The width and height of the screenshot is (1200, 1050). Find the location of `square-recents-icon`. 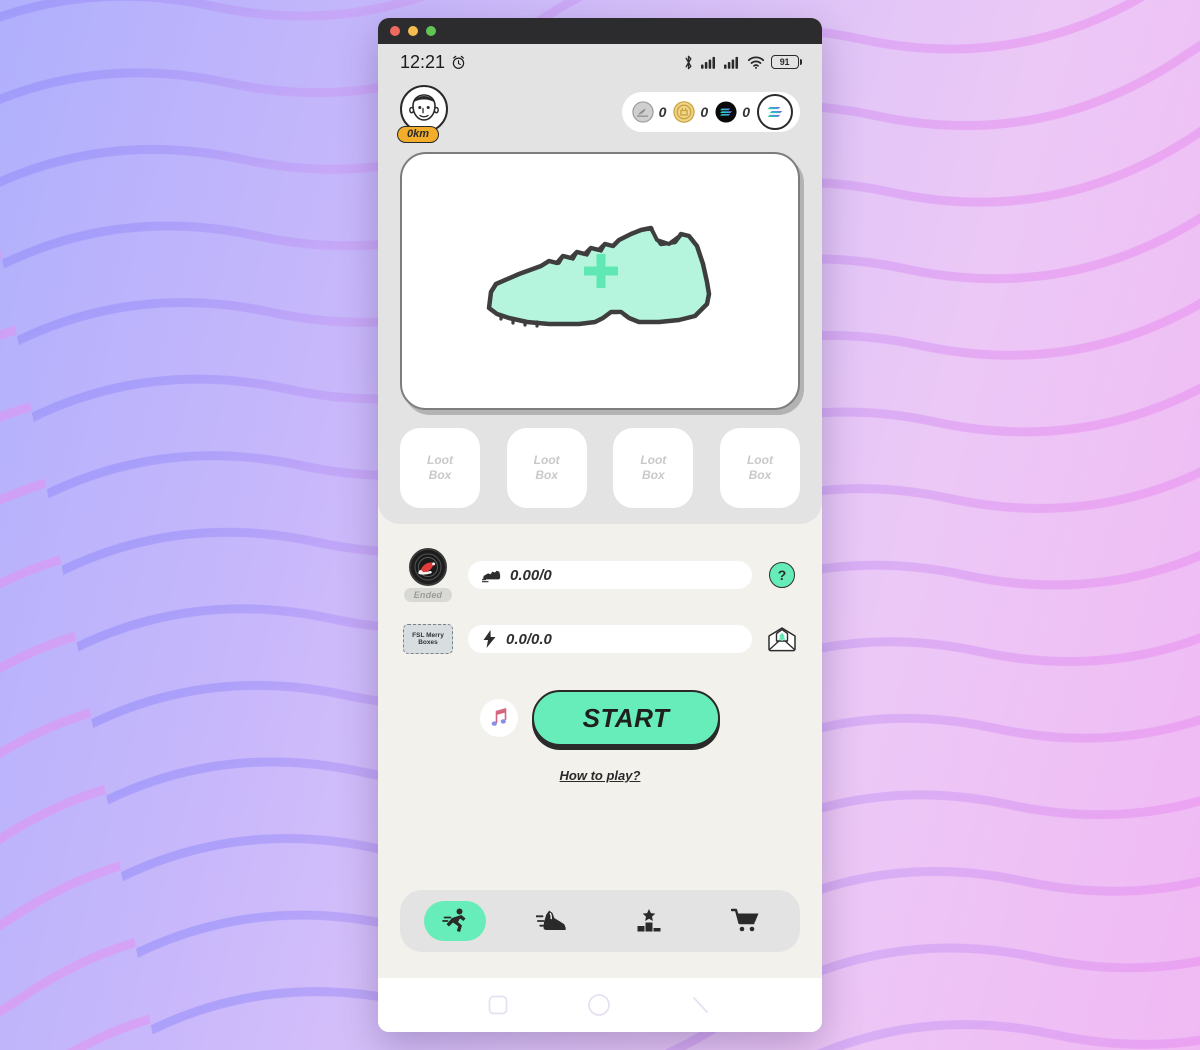

square-recents-icon is located at coordinates (498, 1005).